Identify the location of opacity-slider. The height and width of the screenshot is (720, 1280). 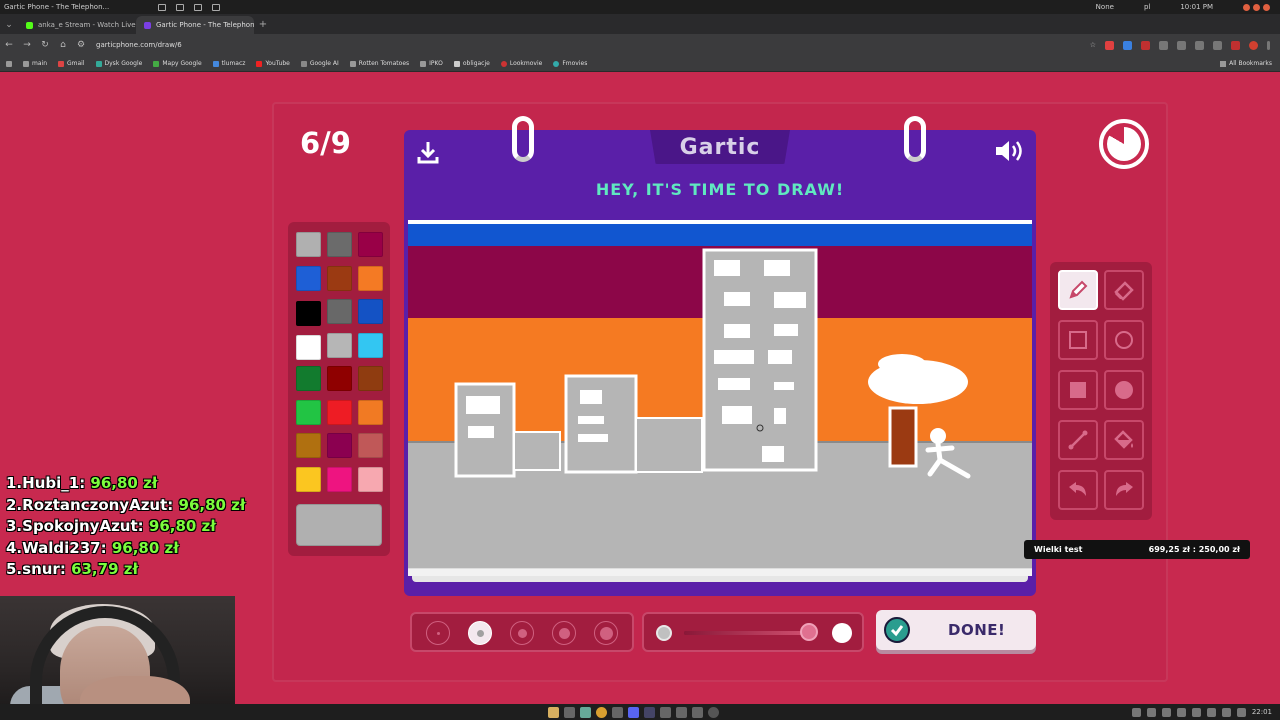
(753, 632).